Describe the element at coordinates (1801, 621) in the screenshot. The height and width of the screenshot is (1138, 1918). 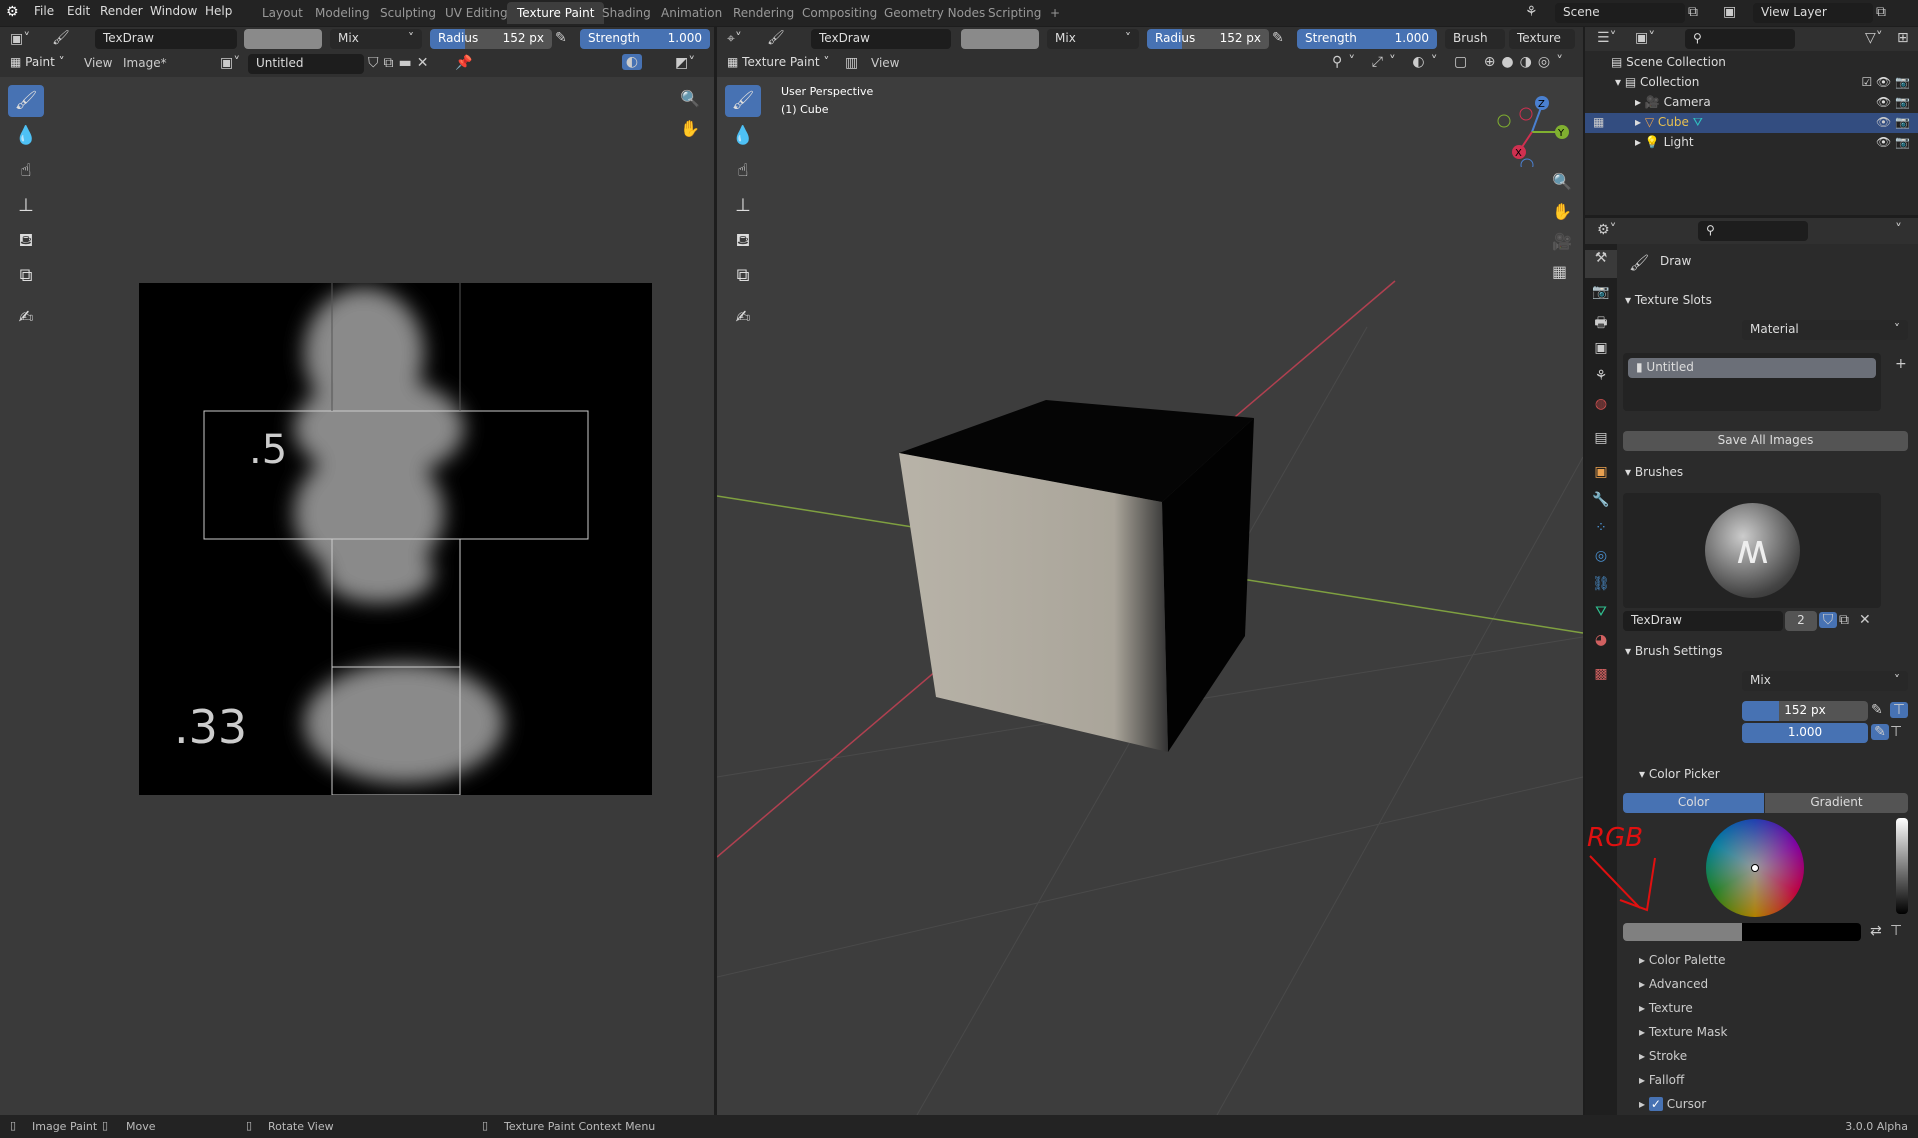
I see `brush-users-count: 2` at that location.